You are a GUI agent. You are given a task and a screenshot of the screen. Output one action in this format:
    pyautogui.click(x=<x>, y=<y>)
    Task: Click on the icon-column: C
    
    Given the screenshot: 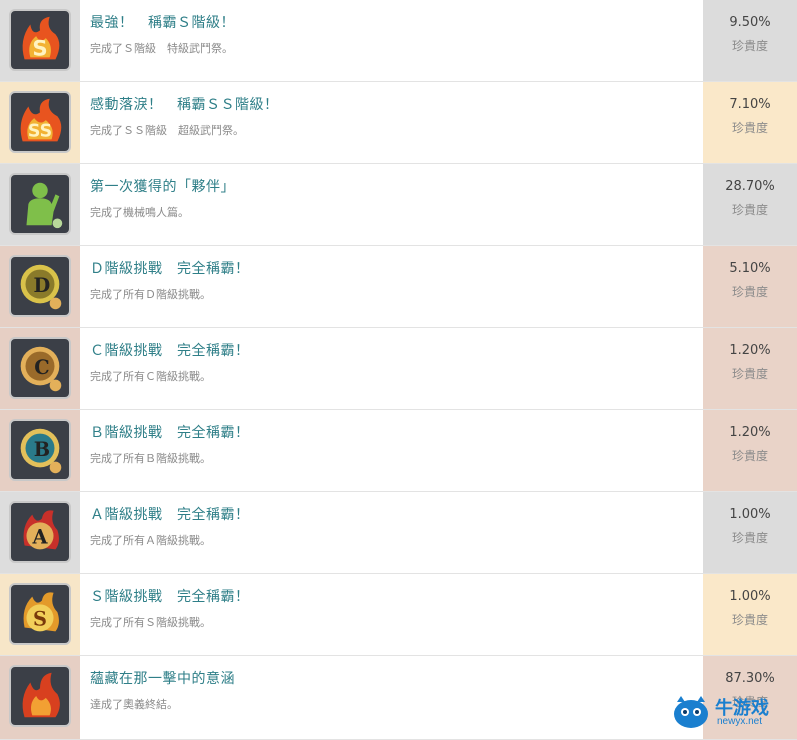 What is the action you would take?
    pyautogui.click(x=40, y=368)
    